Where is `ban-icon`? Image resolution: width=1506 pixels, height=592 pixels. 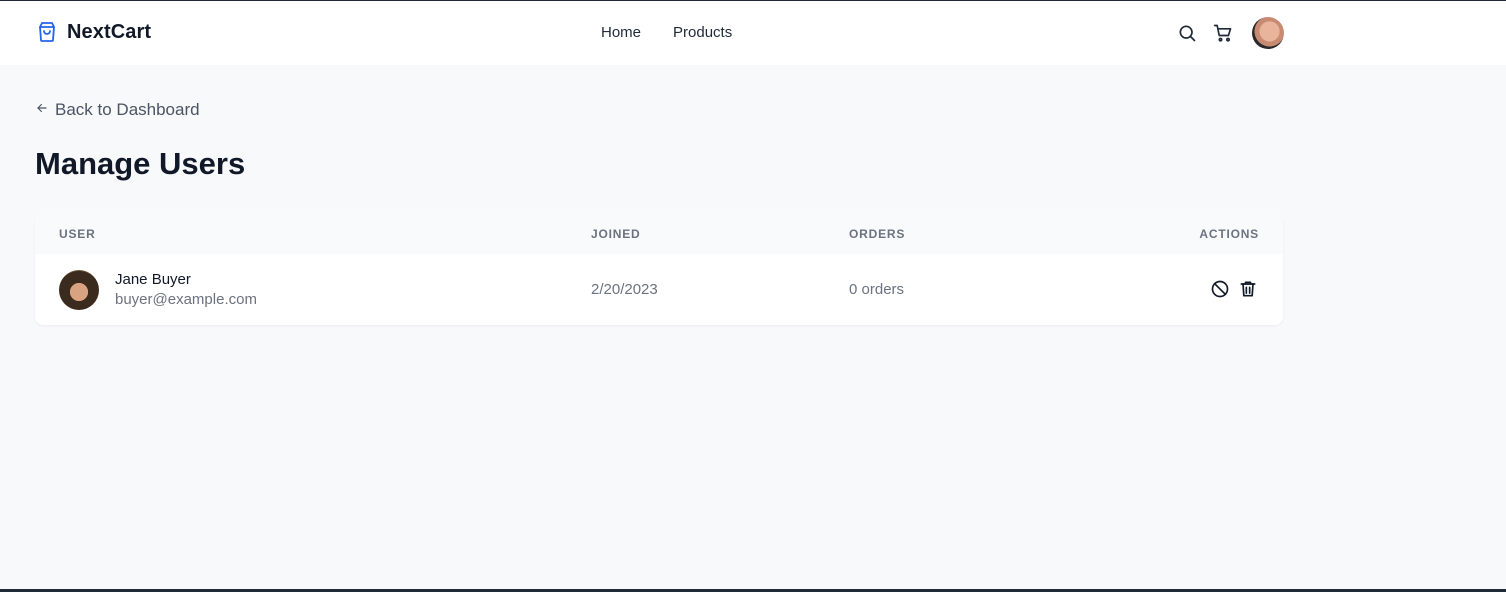 ban-icon is located at coordinates (1220, 289).